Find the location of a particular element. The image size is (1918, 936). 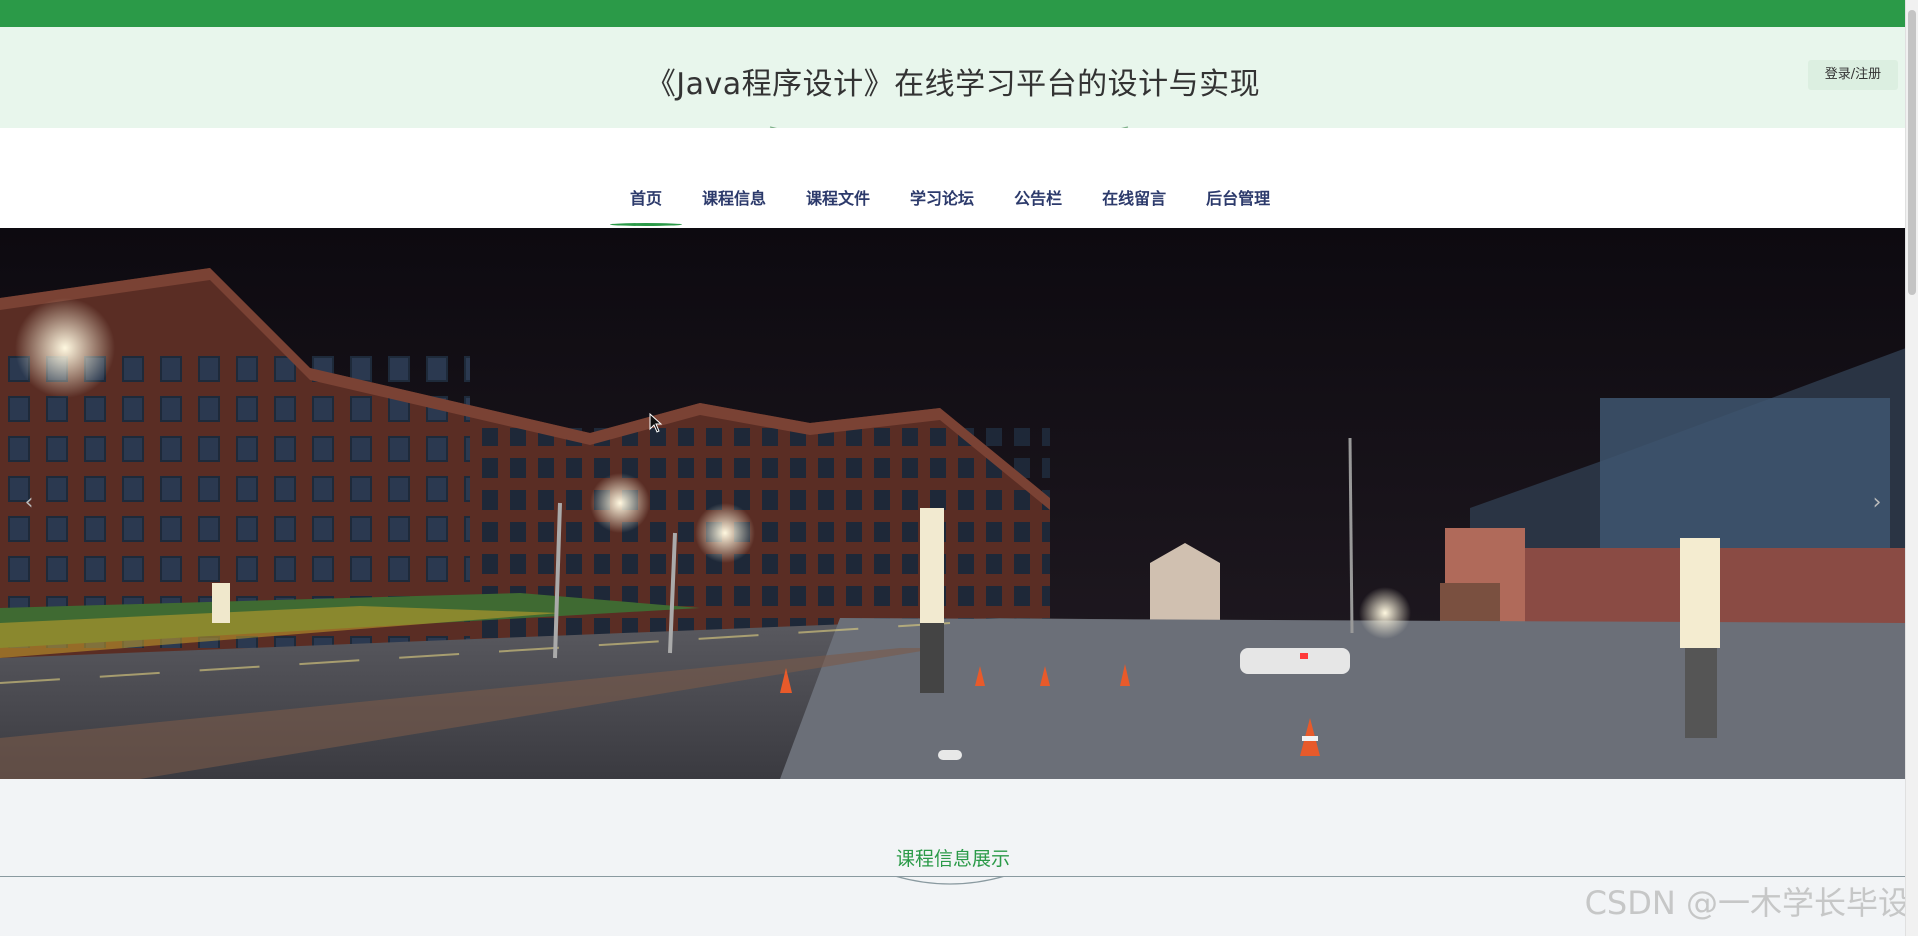

nav-item-label: 首页 is located at coordinates (646, 198).